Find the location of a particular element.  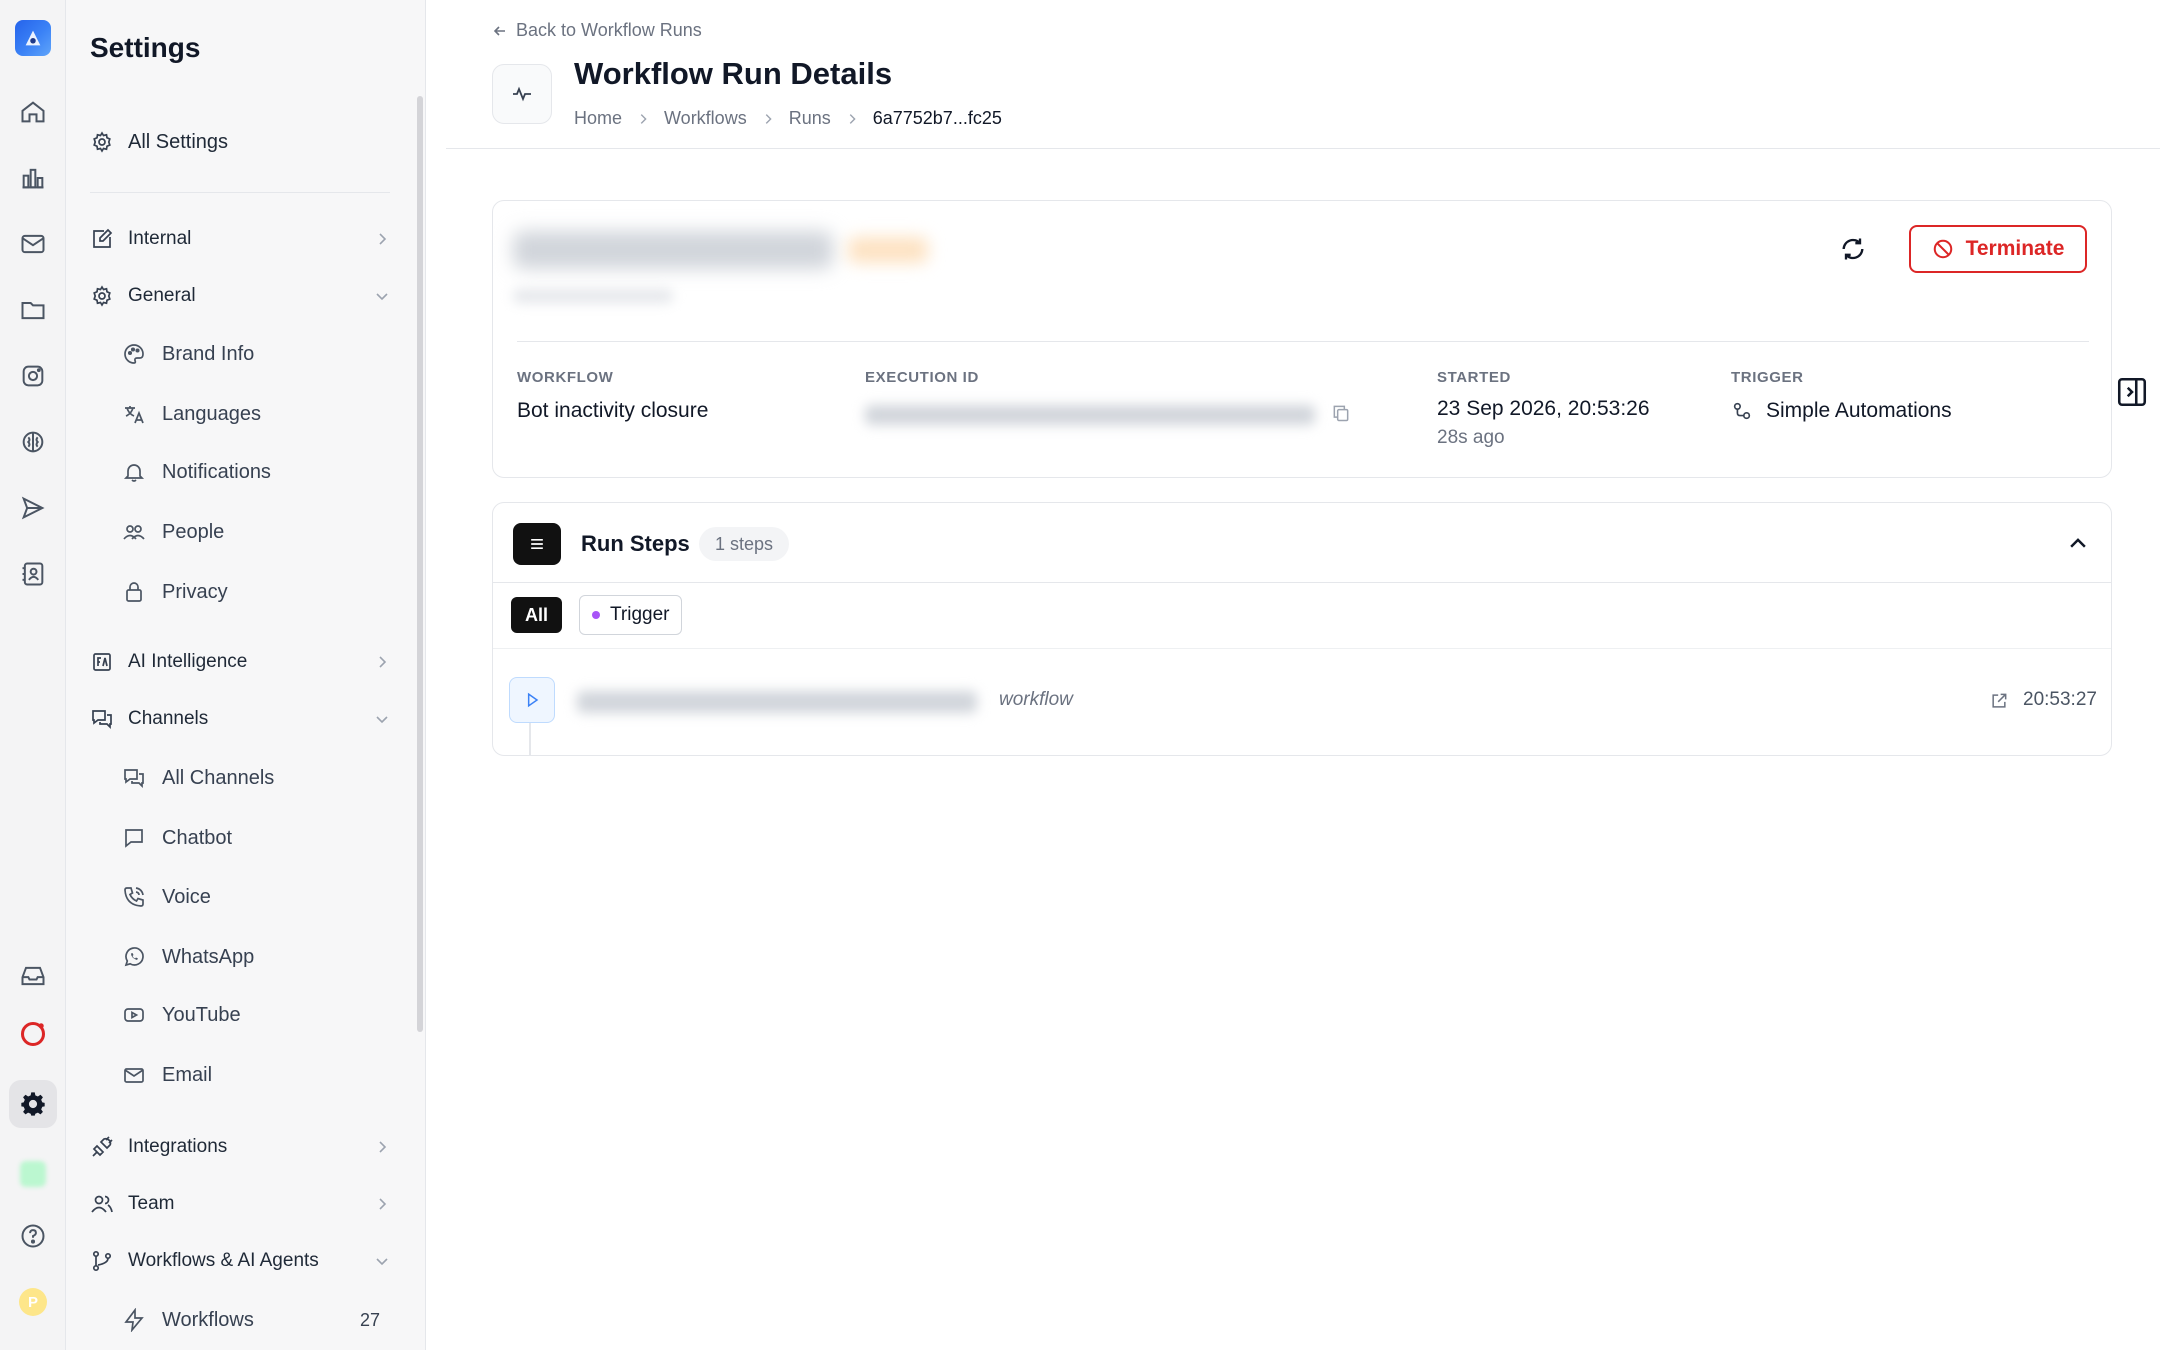

activity-icon is located at coordinates (522, 94).